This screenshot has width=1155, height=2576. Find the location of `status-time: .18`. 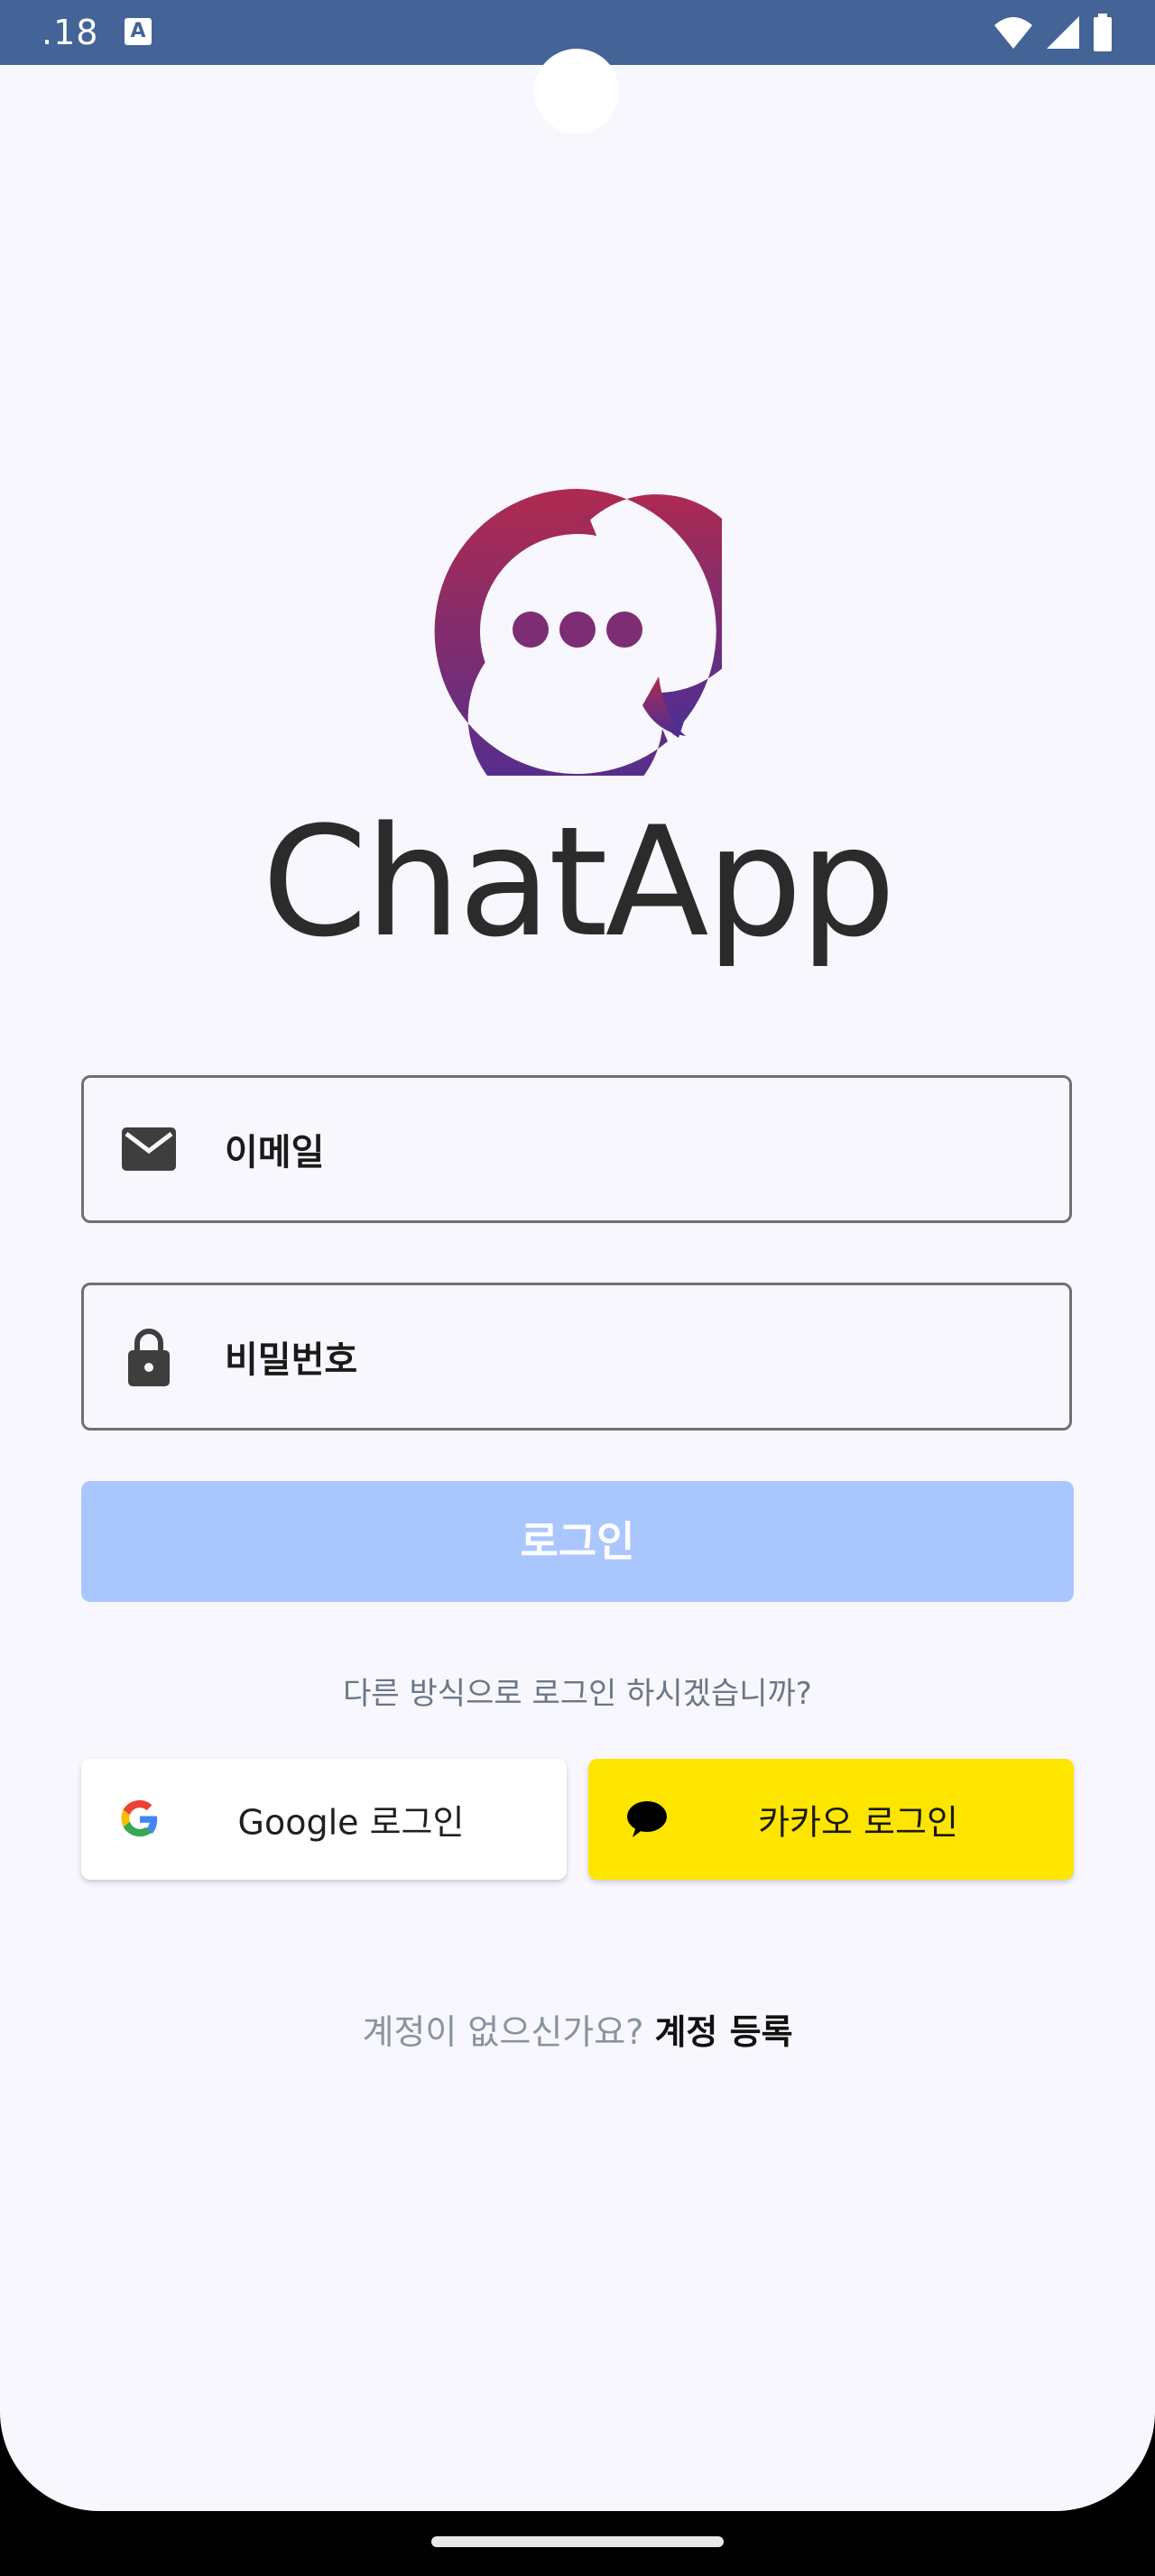

status-time: .18 is located at coordinates (70, 32).